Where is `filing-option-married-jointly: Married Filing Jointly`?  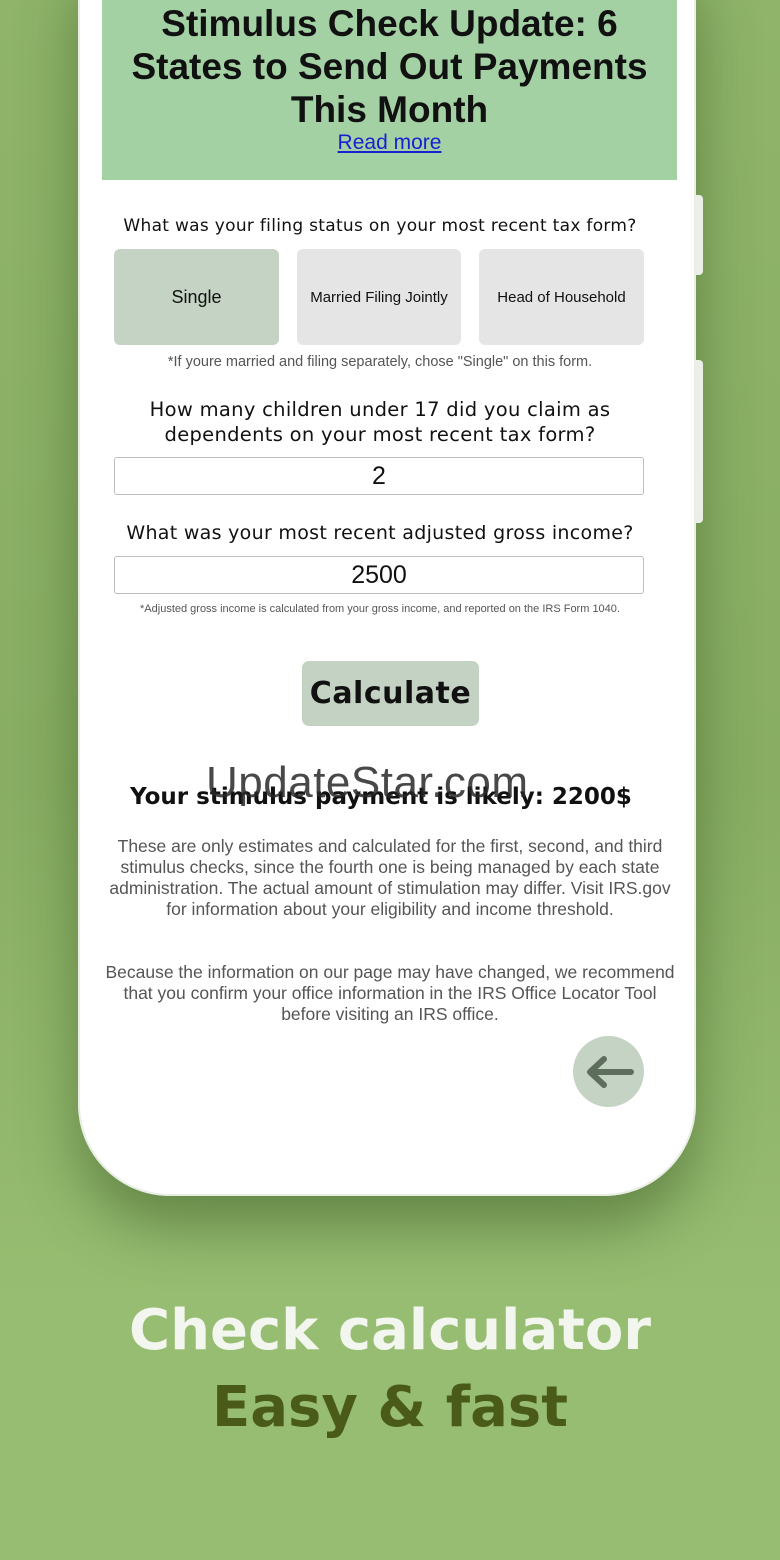 filing-option-married-jointly: Married Filing Jointly is located at coordinates (379, 297).